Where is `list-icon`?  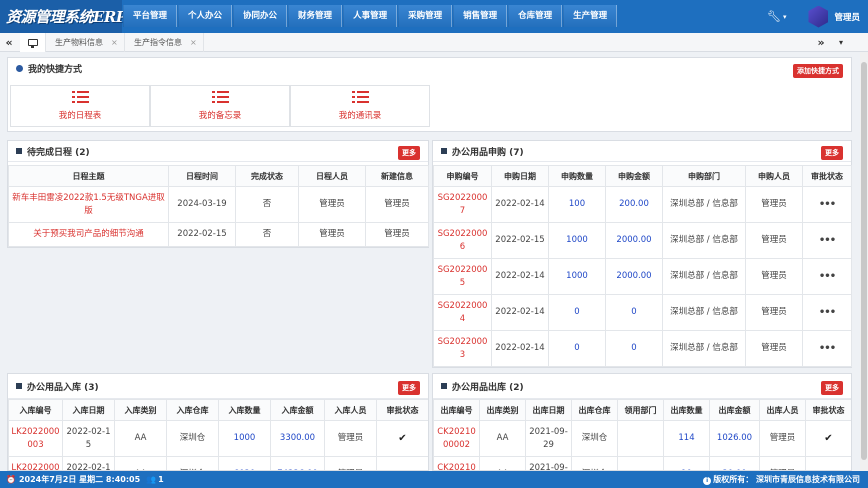 list-icon is located at coordinates (360, 97).